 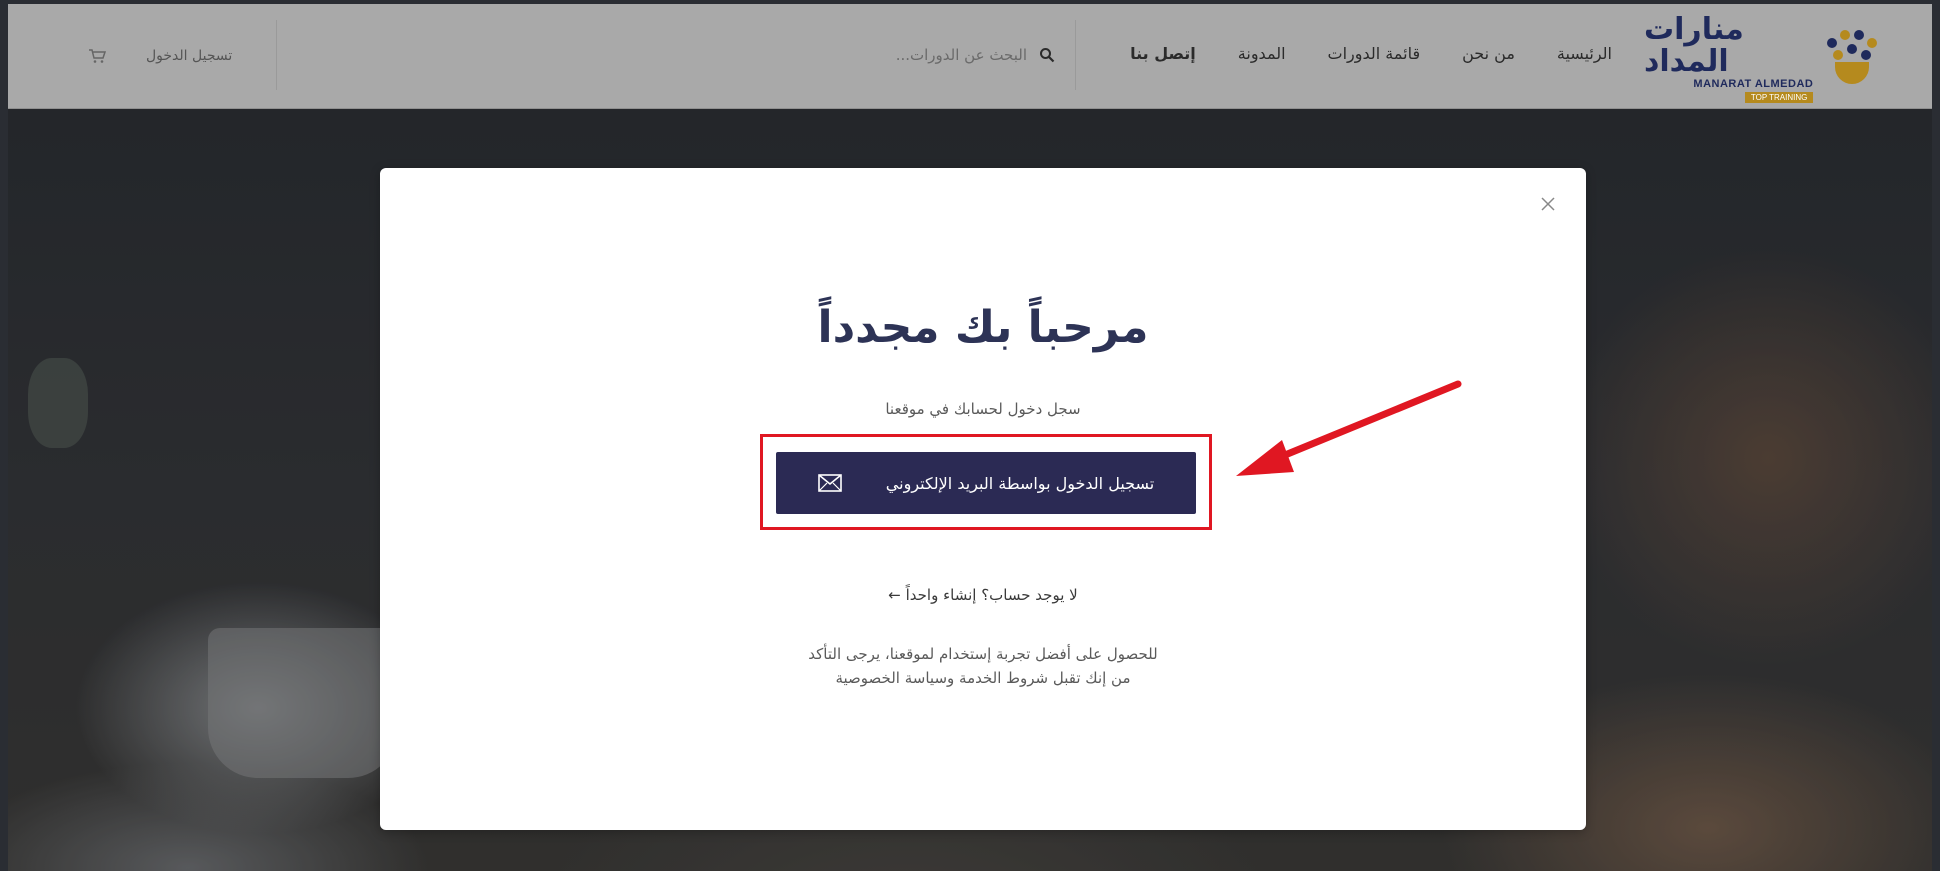 What do you see at coordinates (1850, 58) in the screenshot?
I see `logo-icon` at bounding box center [1850, 58].